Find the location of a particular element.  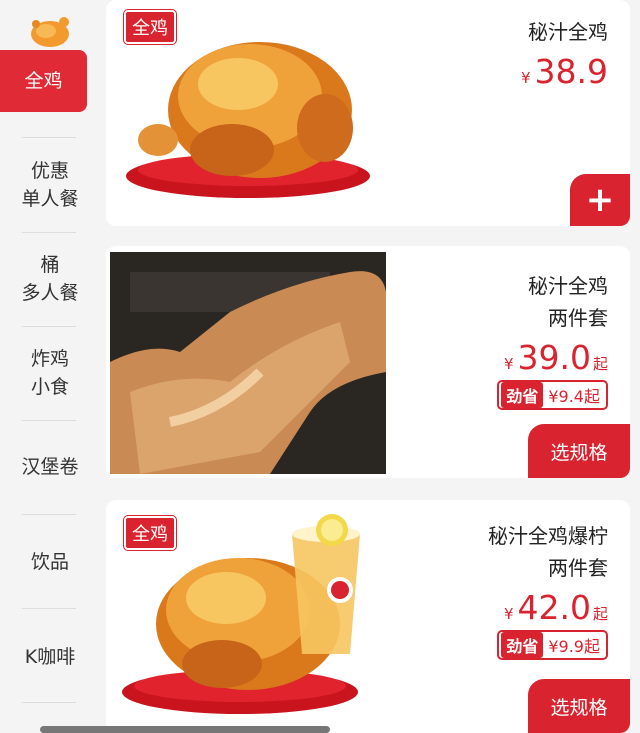

roast-chicken-icon is located at coordinates (50, 32).